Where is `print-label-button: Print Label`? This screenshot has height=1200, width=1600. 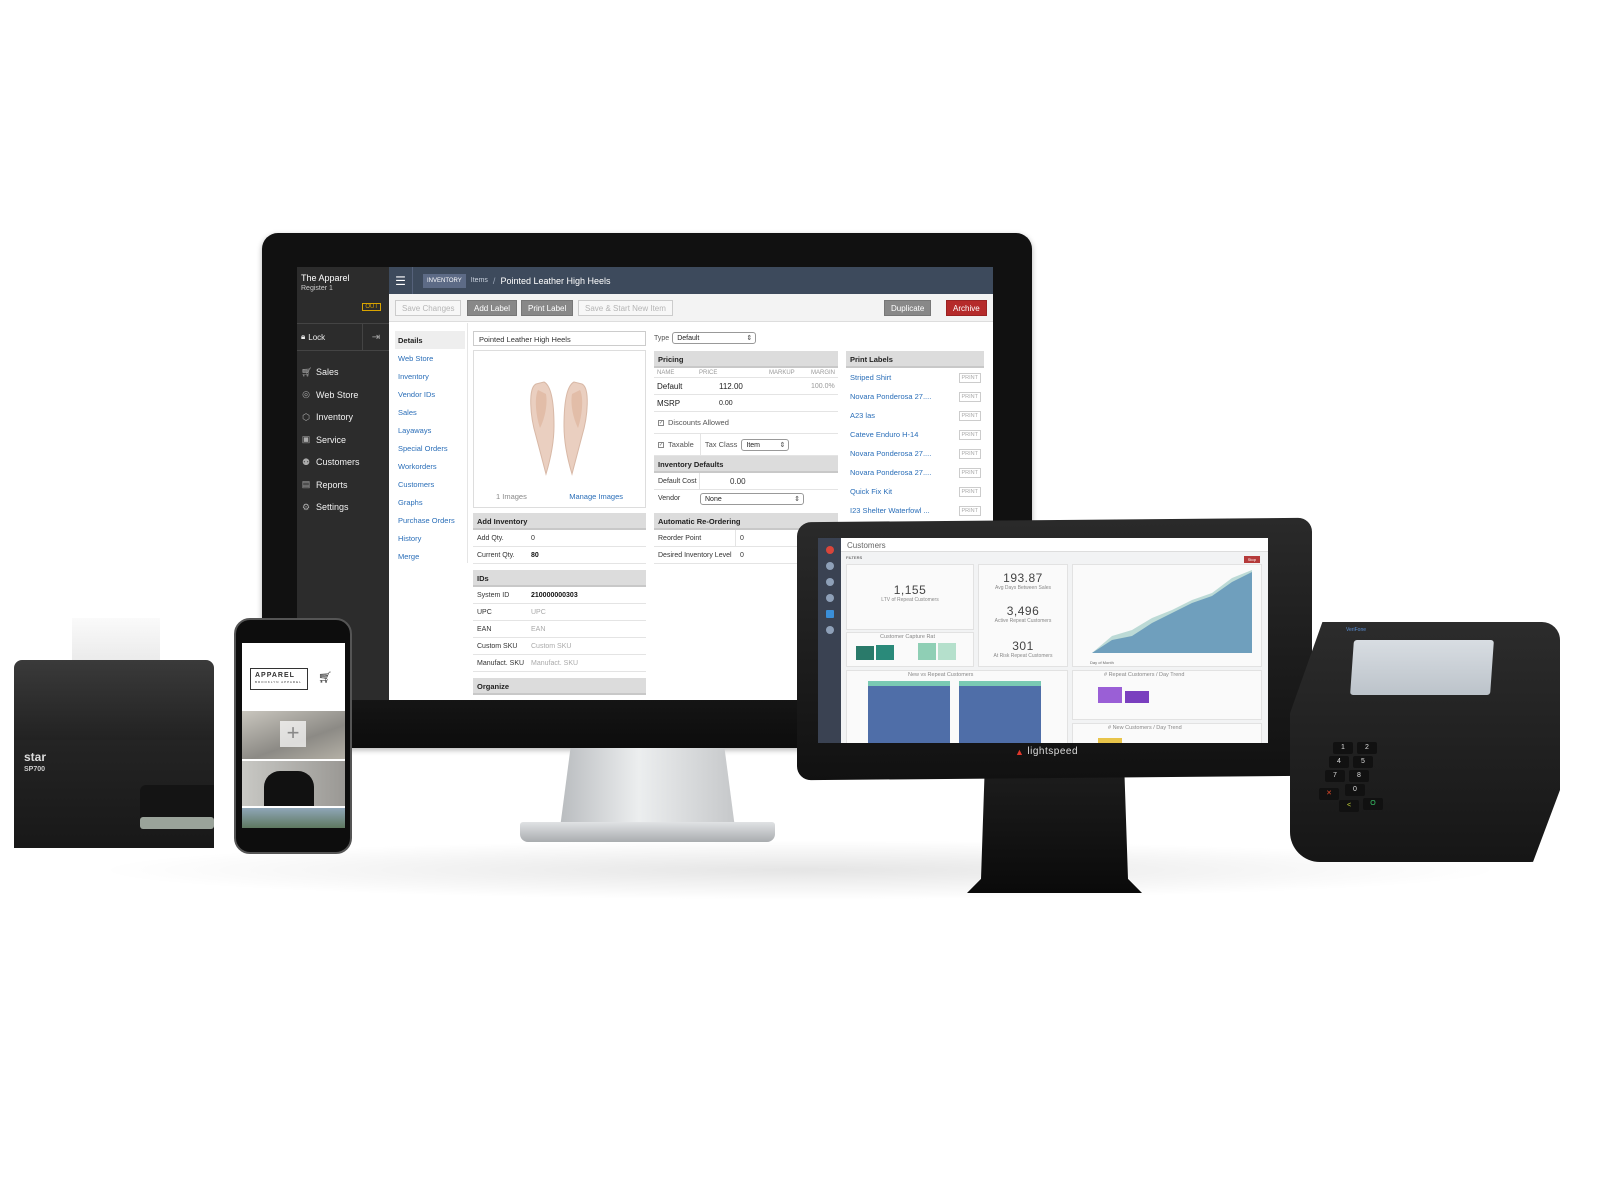
print-label-button: Print Label is located at coordinates (547, 308).